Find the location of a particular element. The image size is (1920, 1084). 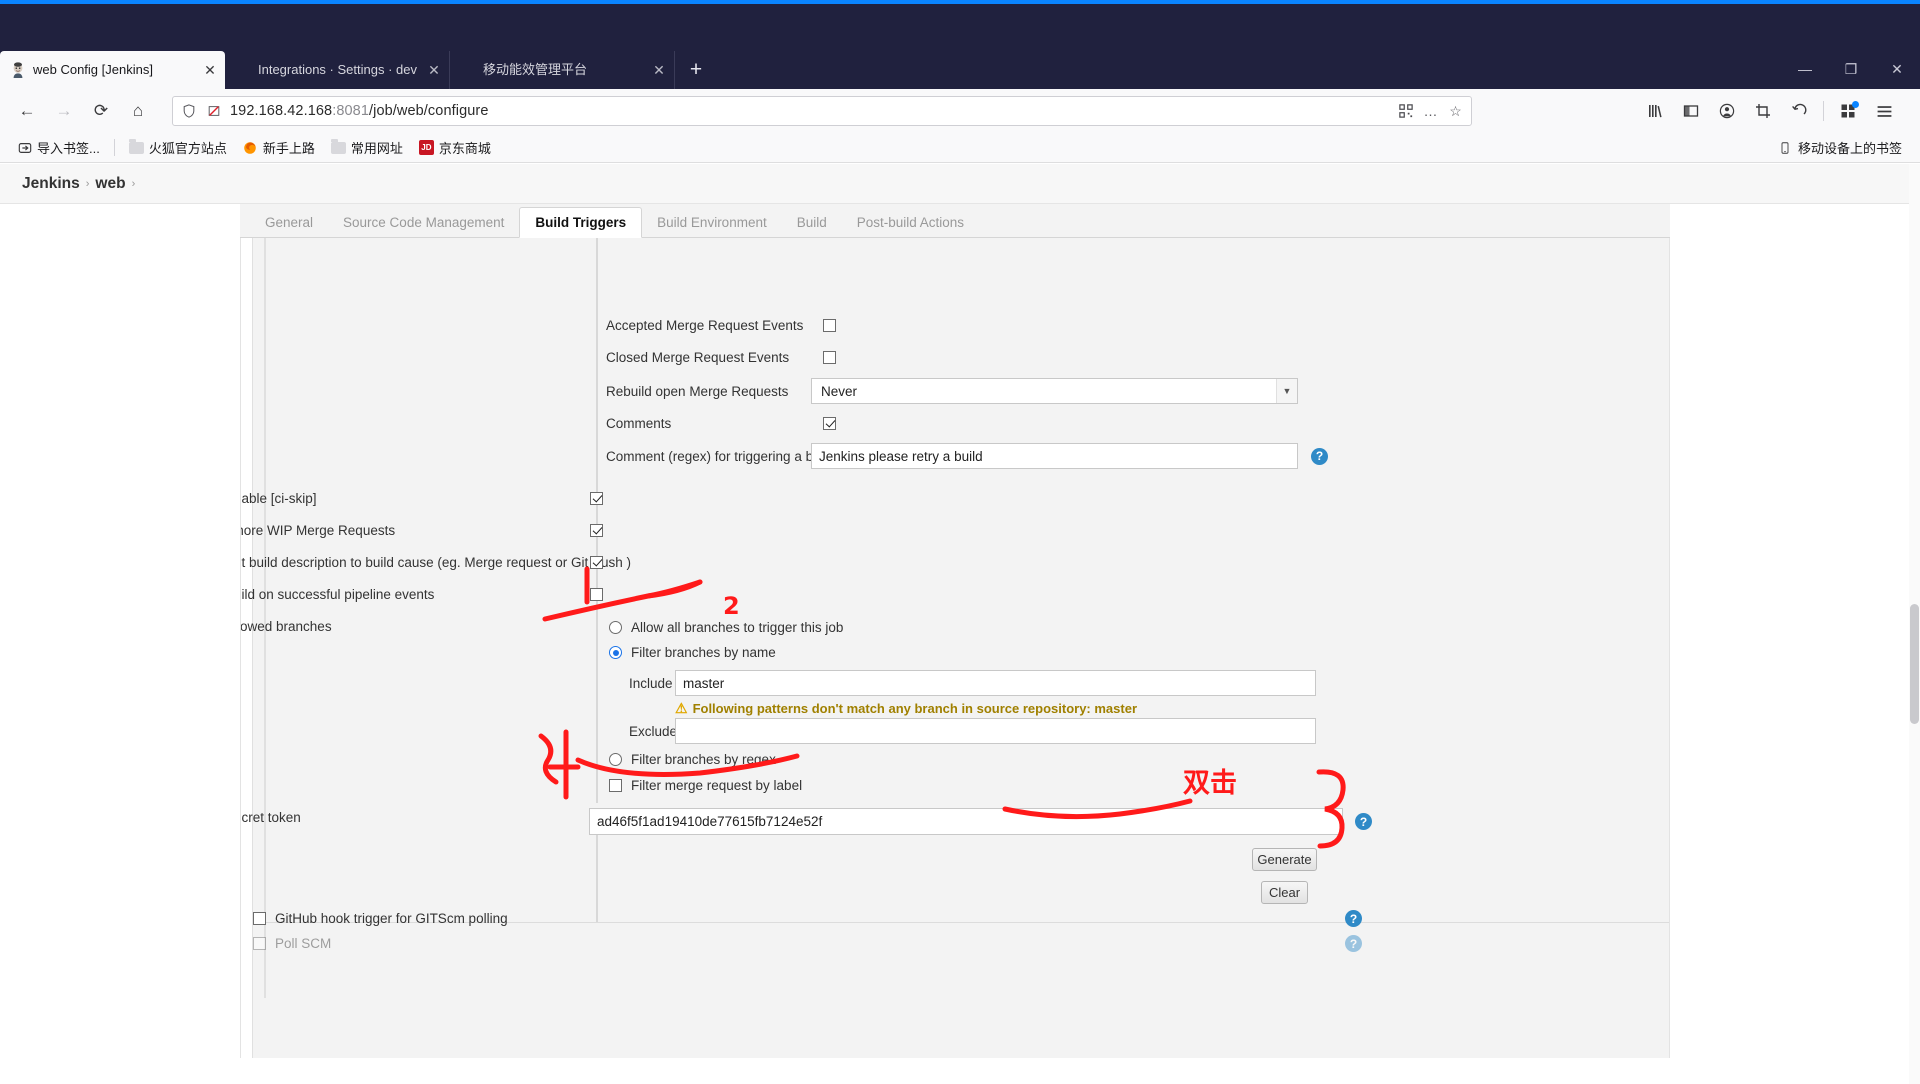

browser-tab-1: Integrations · Settings · dev / we ✕ is located at coordinates (337, 70).